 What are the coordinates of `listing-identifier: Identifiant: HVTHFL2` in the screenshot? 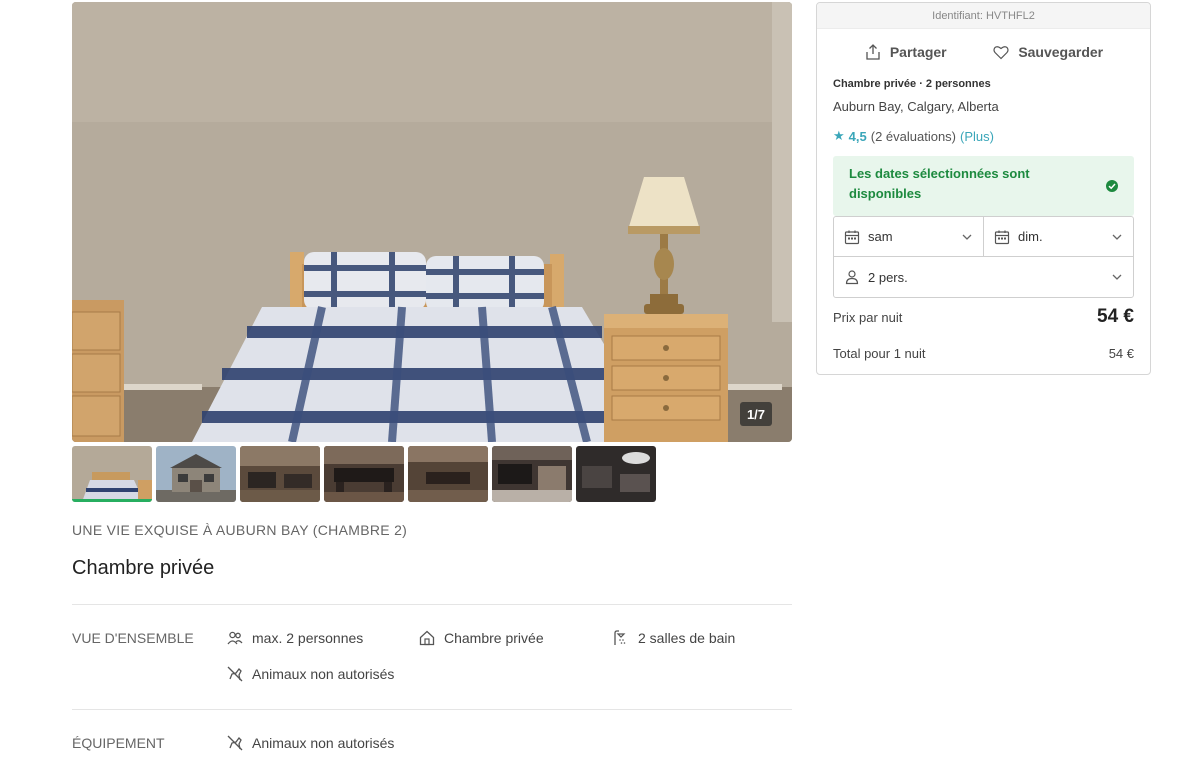 It's located at (983, 16).